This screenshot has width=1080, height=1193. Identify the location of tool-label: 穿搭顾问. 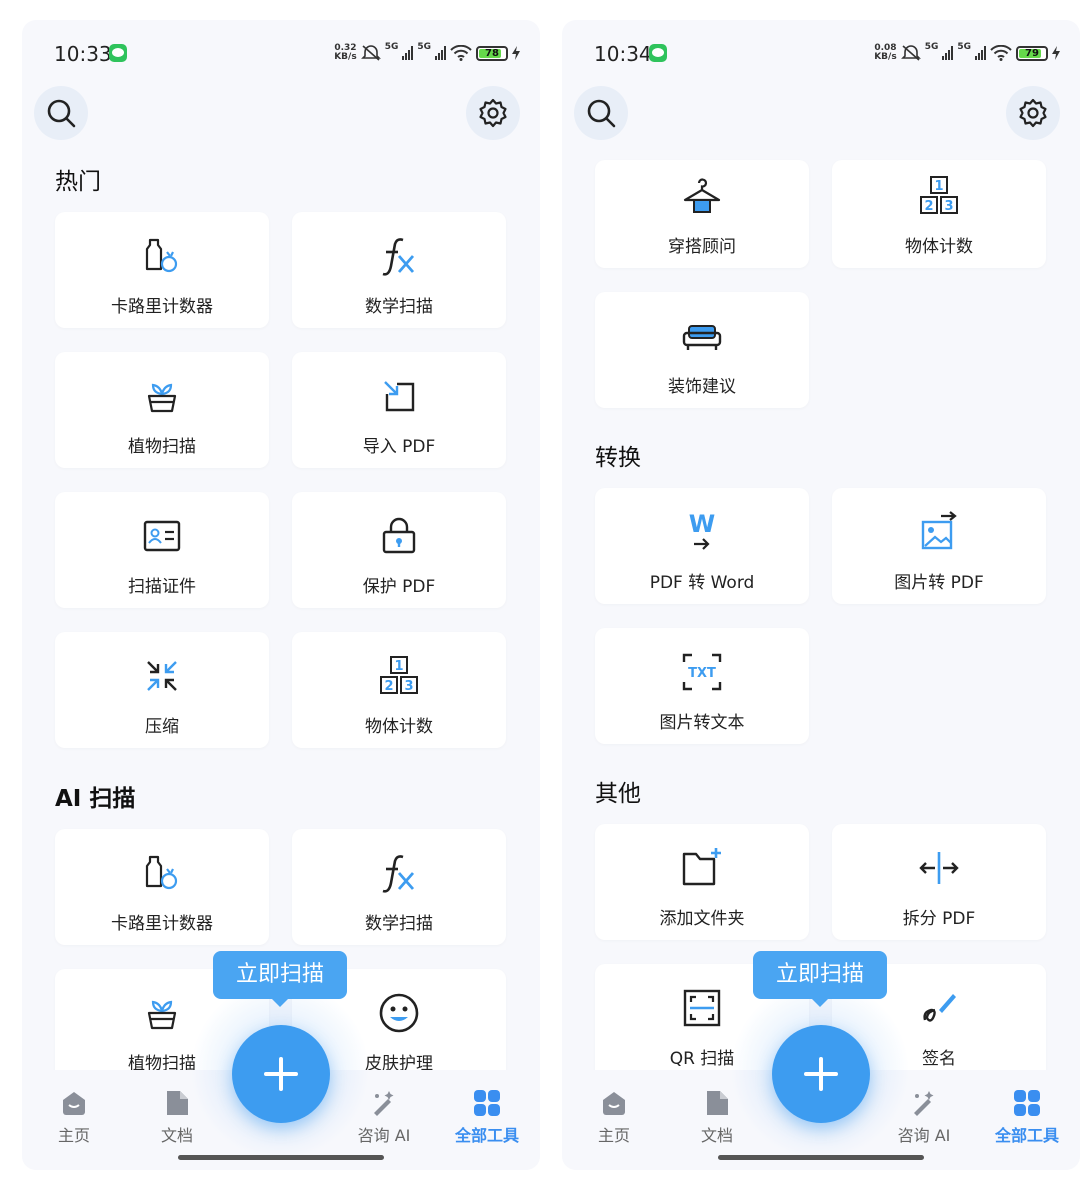
(702, 247).